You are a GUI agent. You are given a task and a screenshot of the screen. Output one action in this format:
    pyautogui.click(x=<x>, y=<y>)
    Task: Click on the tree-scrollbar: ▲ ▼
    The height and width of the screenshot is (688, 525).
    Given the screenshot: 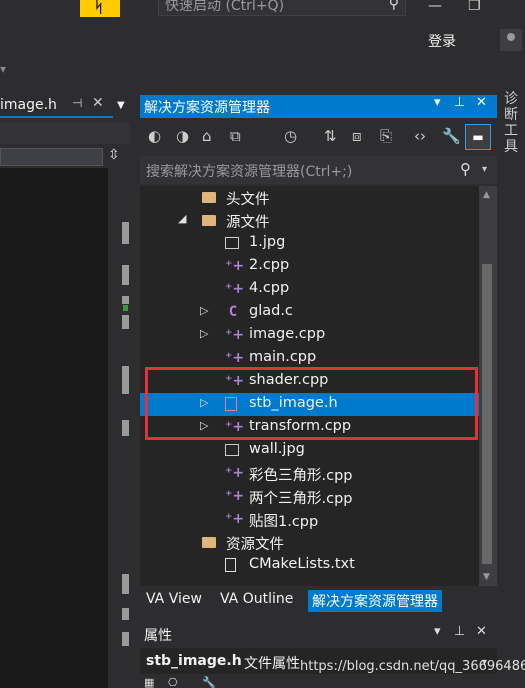 What is the action you would take?
    pyautogui.click(x=488, y=386)
    